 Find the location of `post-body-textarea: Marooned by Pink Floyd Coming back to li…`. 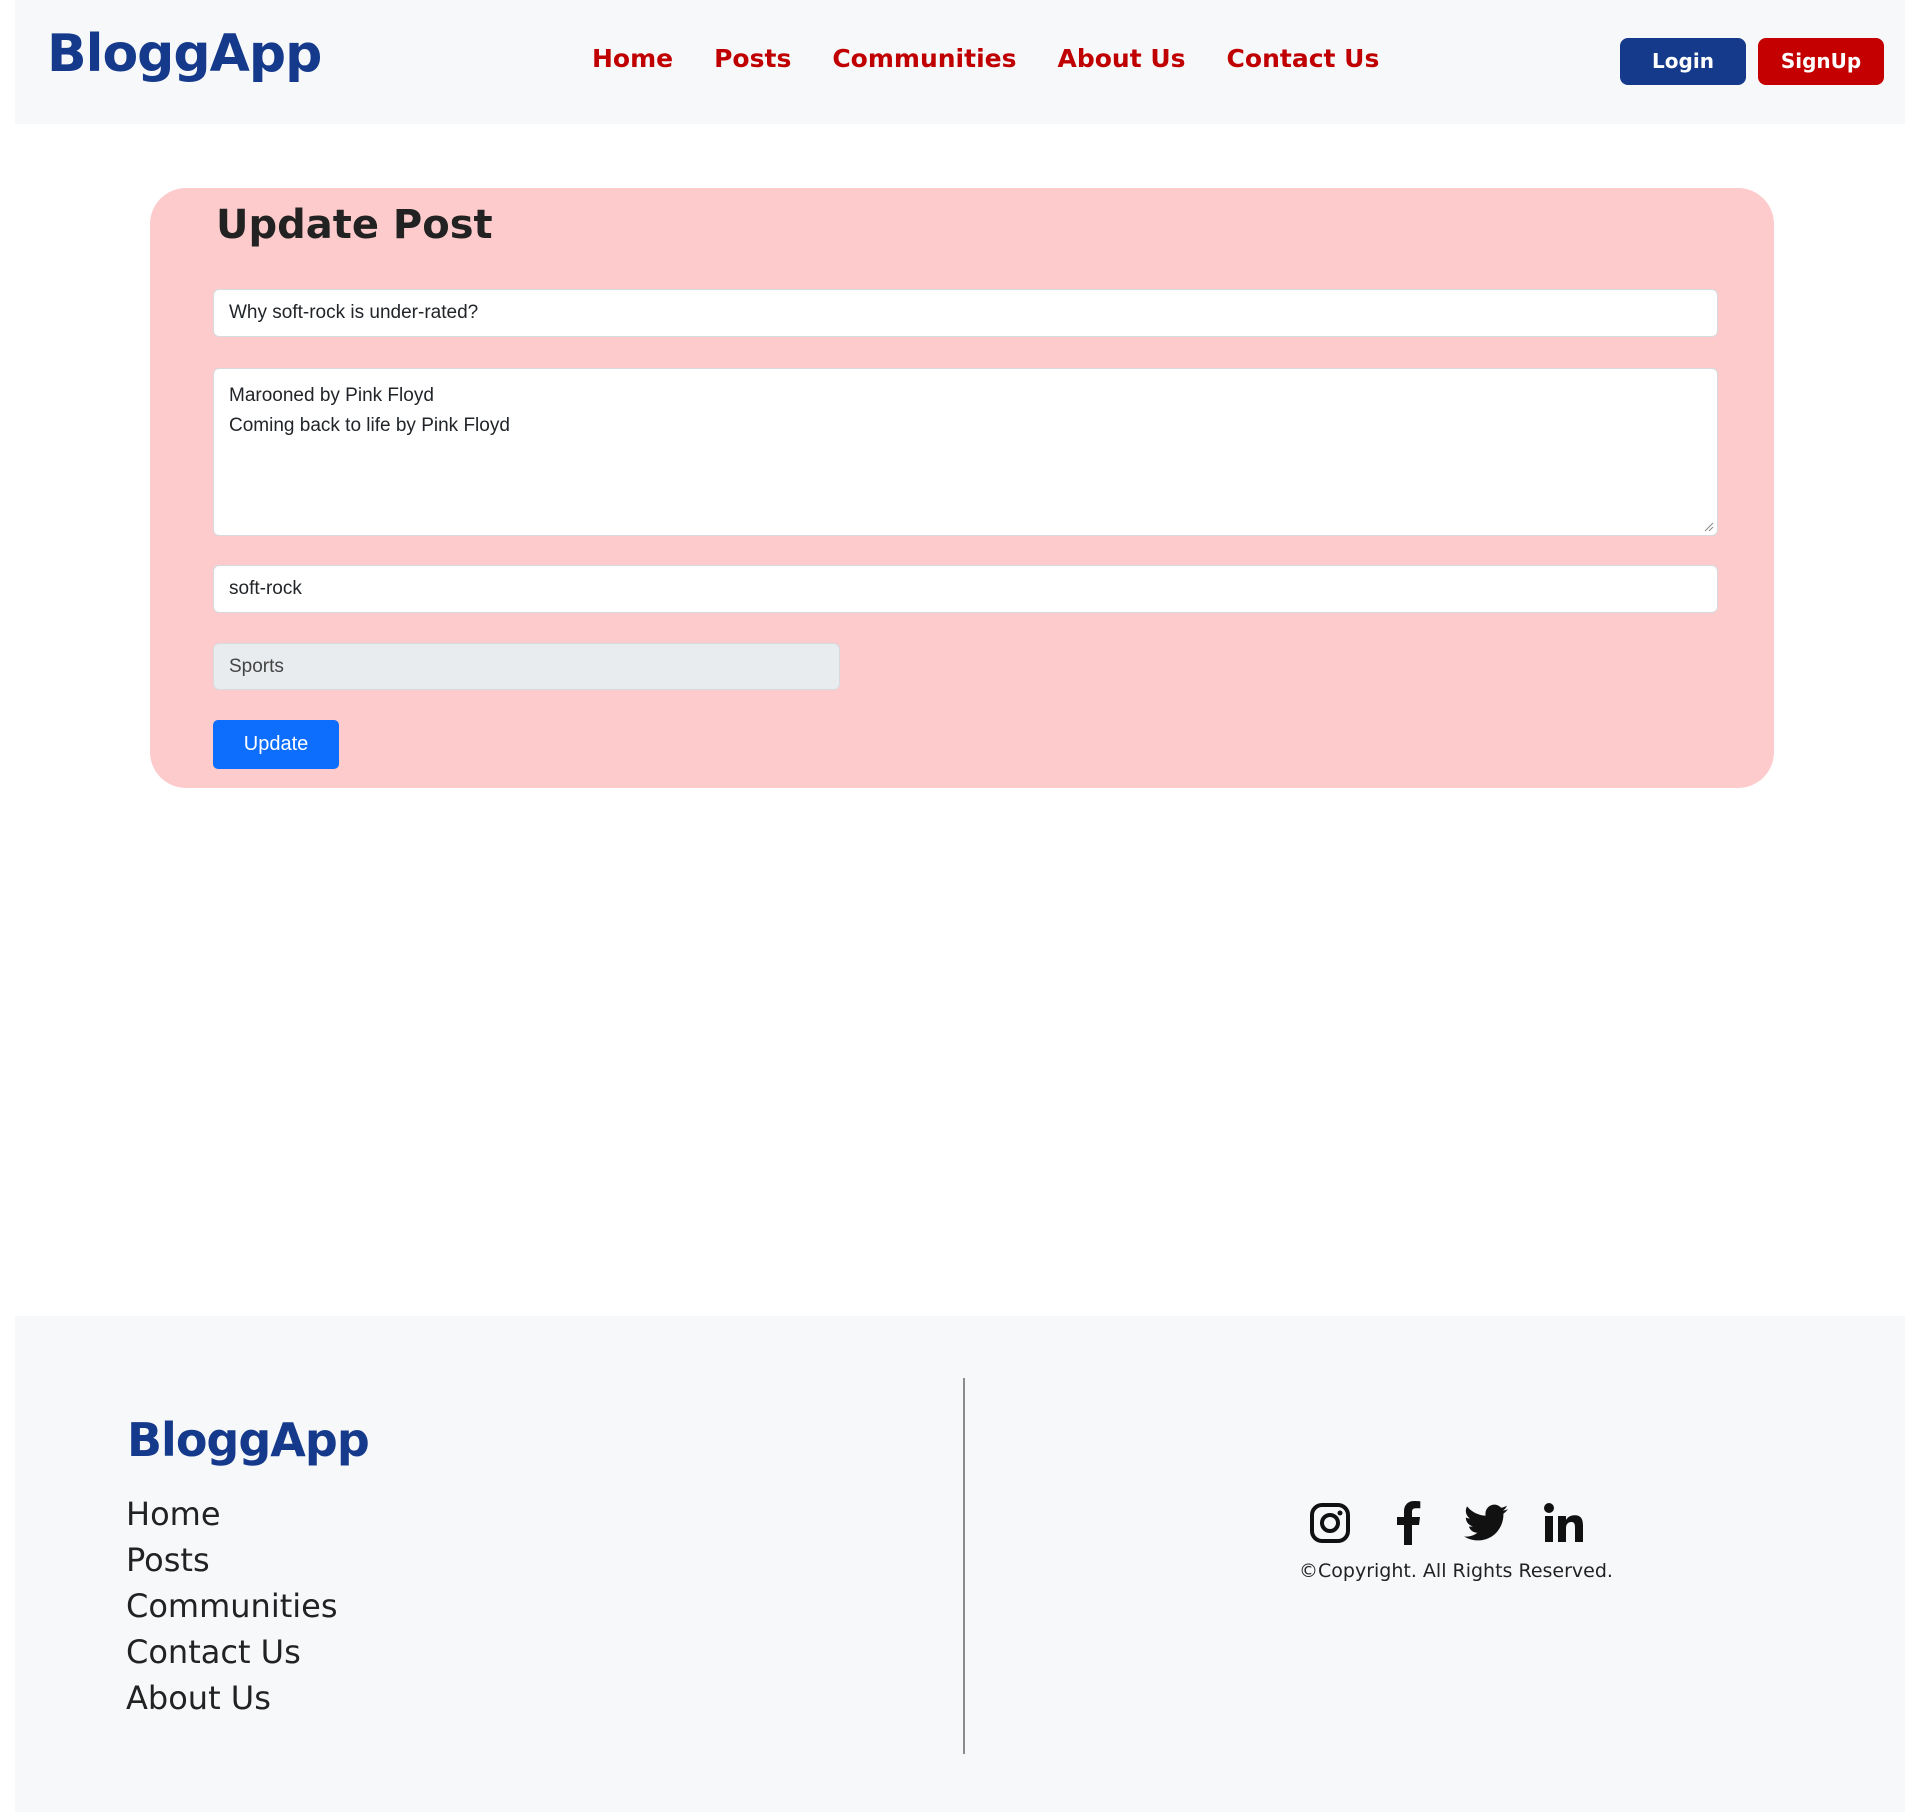

post-body-textarea: Marooned by Pink Floyd Coming back to li… is located at coordinates (965, 452).